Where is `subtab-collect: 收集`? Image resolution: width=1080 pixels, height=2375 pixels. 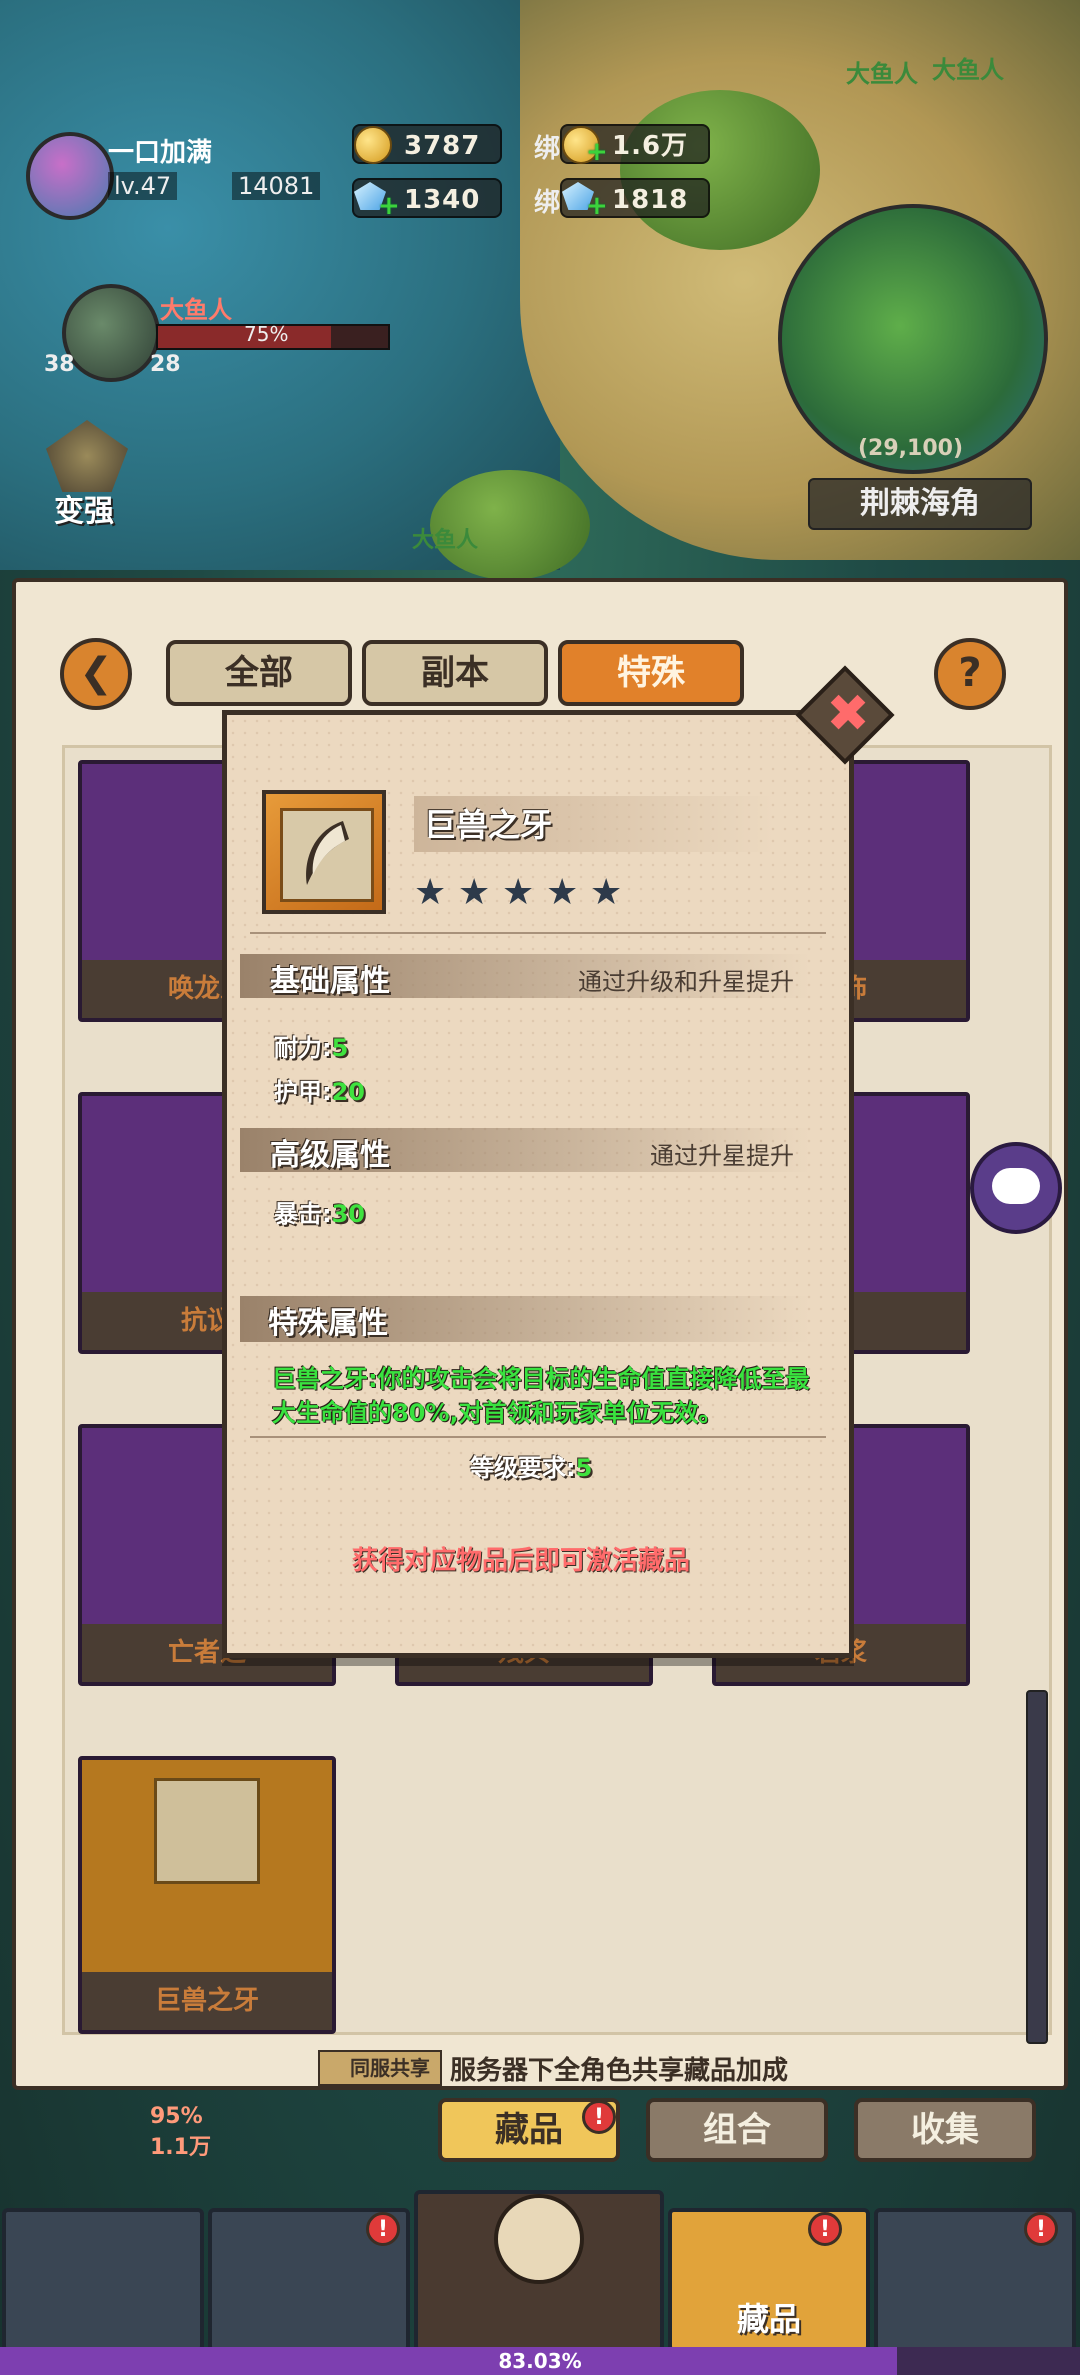
subtab-collect: 收集 is located at coordinates (945, 2130).